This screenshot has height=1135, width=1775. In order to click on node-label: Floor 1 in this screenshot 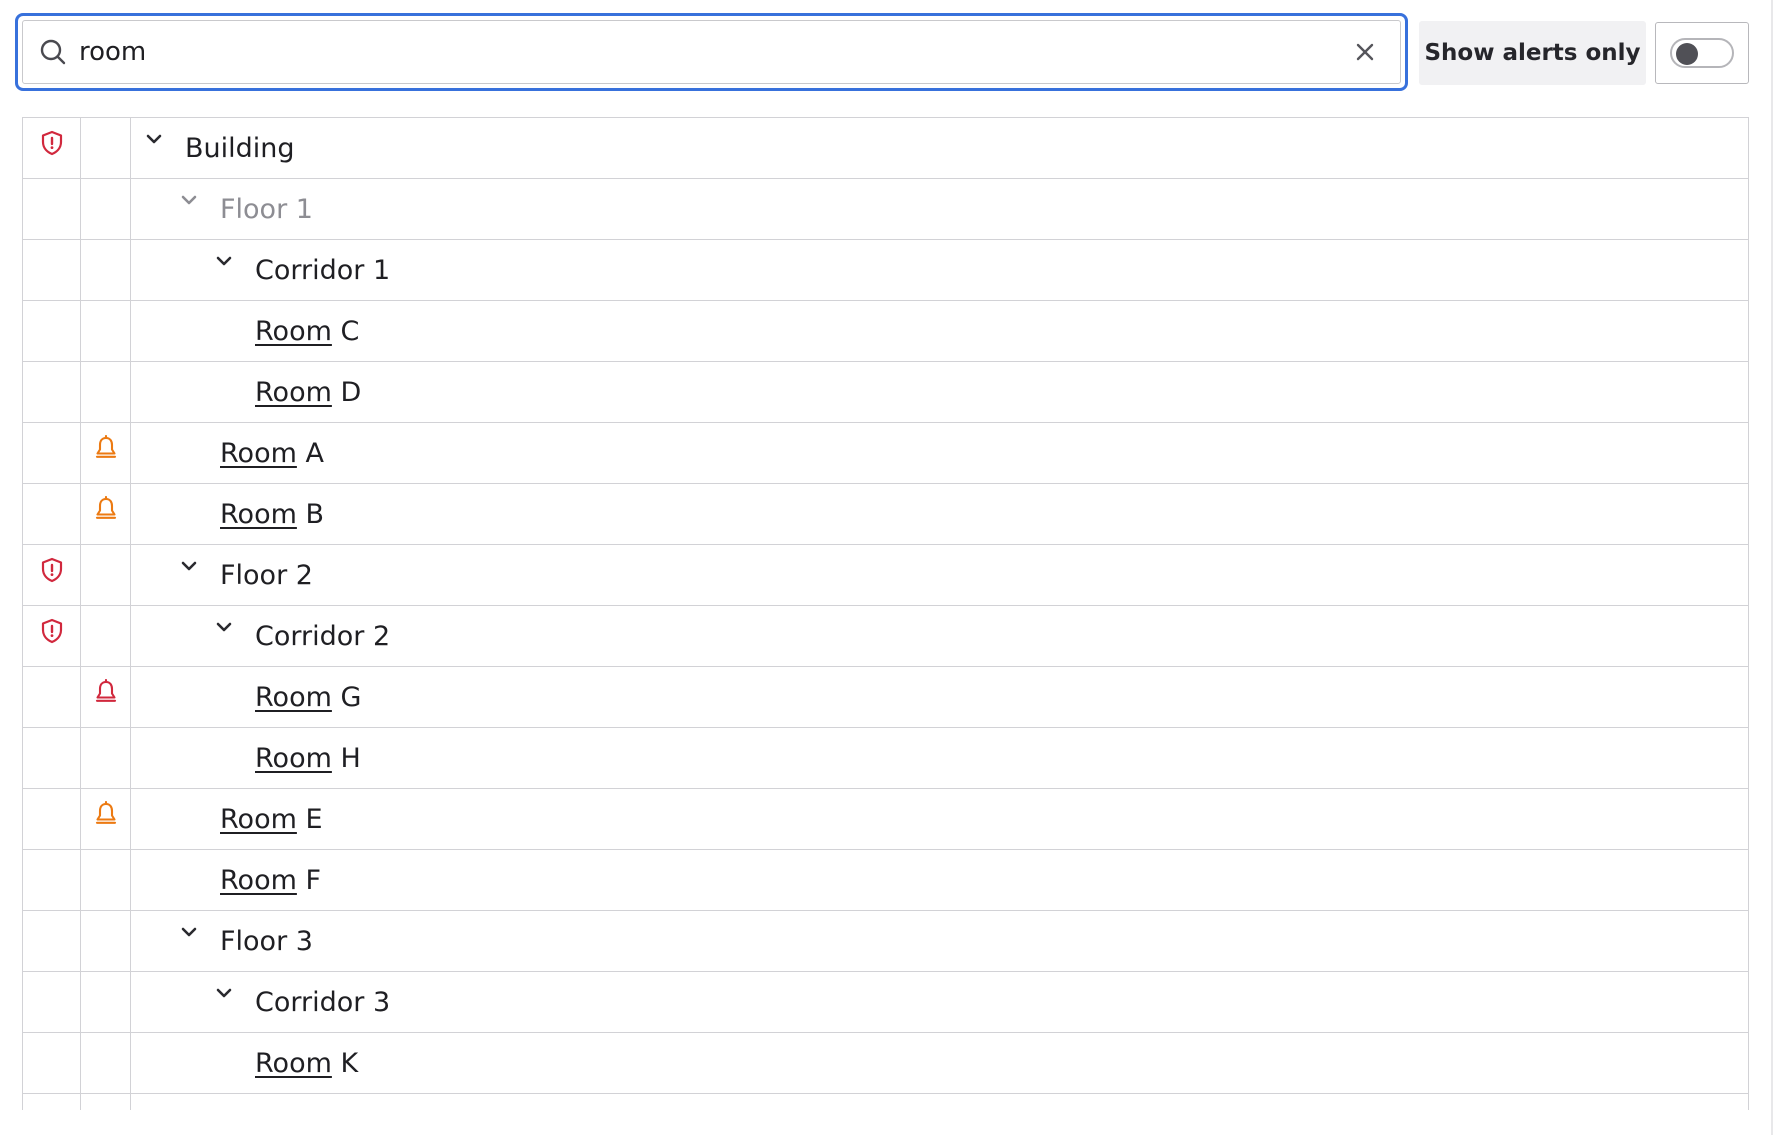, I will do `click(266, 209)`.